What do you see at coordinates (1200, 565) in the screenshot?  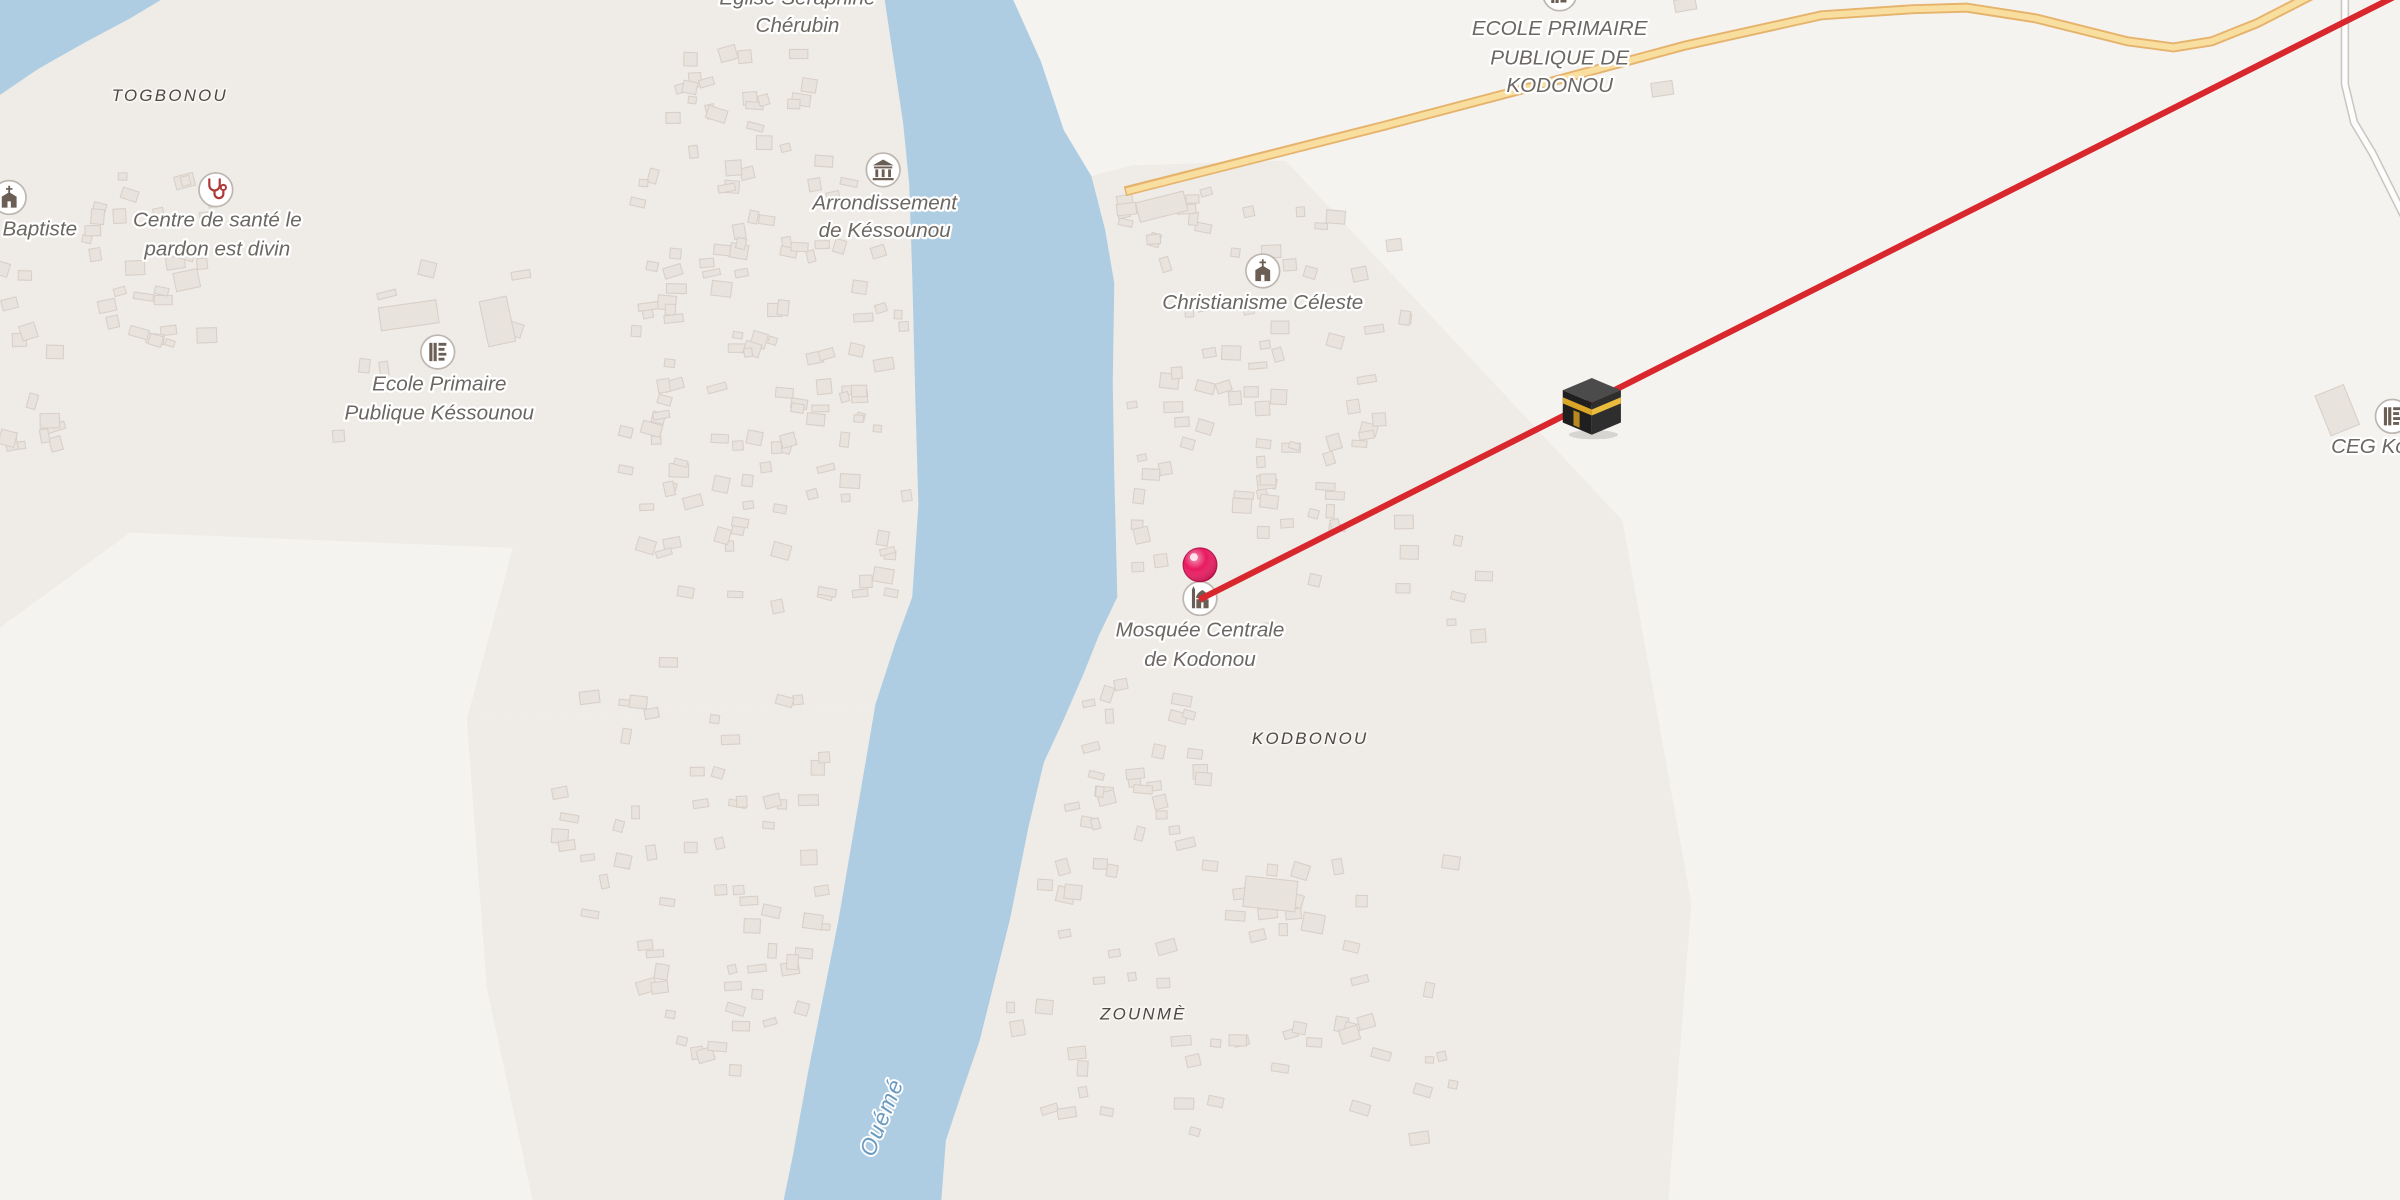 I see `selected-location-marker` at bounding box center [1200, 565].